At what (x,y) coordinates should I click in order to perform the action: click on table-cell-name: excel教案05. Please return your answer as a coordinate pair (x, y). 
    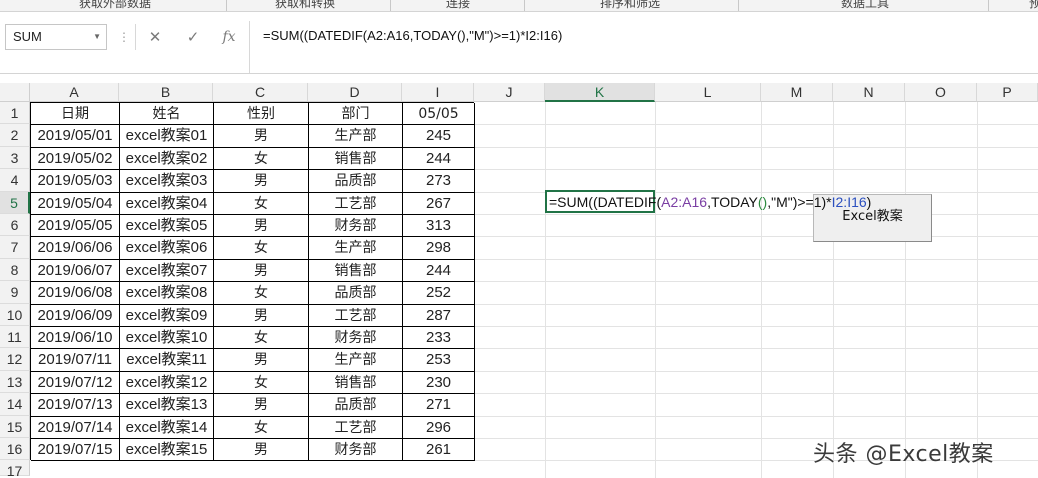
    Looking at the image, I should click on (167, 226).